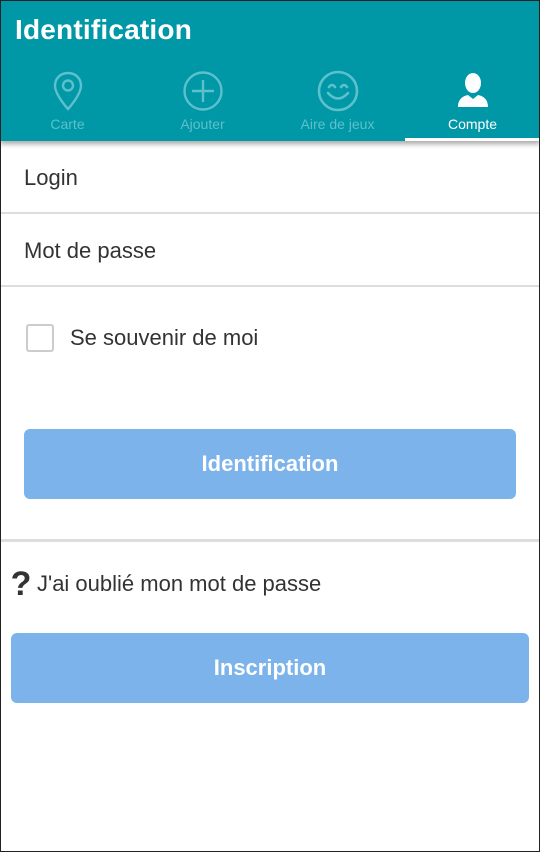 This screenshot has width=540, height=852. Describe the element at coordinates (472, 124) in the screenshot. I see `tab-label: Compte` at that location.